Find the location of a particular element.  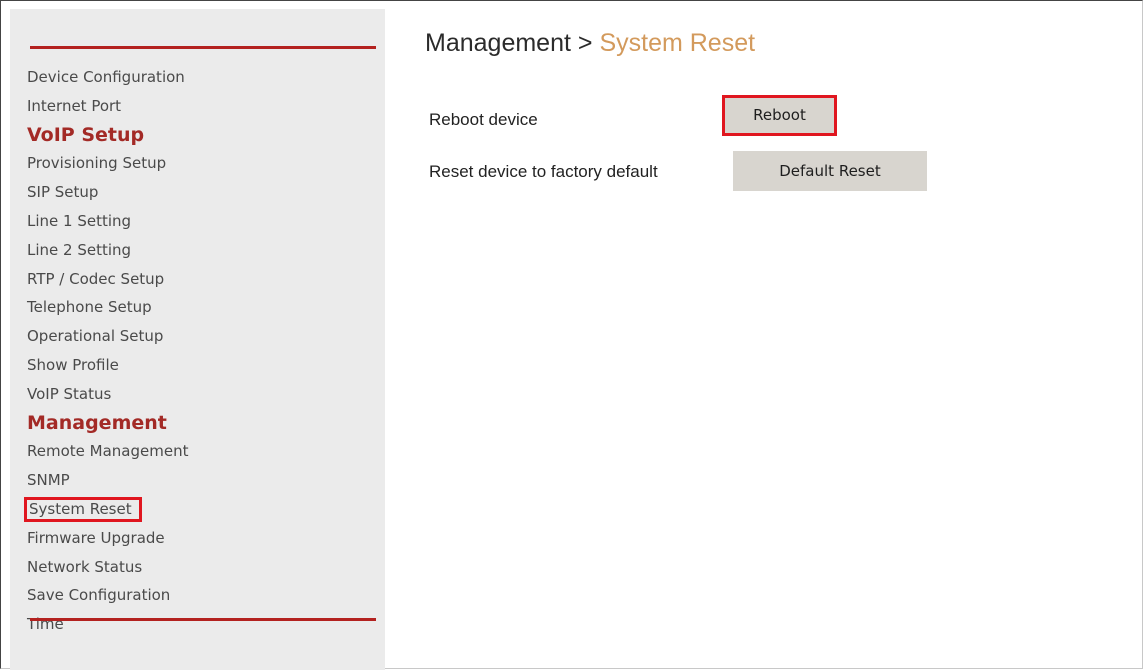

sidebar-item-operational-setup: Operational Setup is located at coordinates (107, 337).